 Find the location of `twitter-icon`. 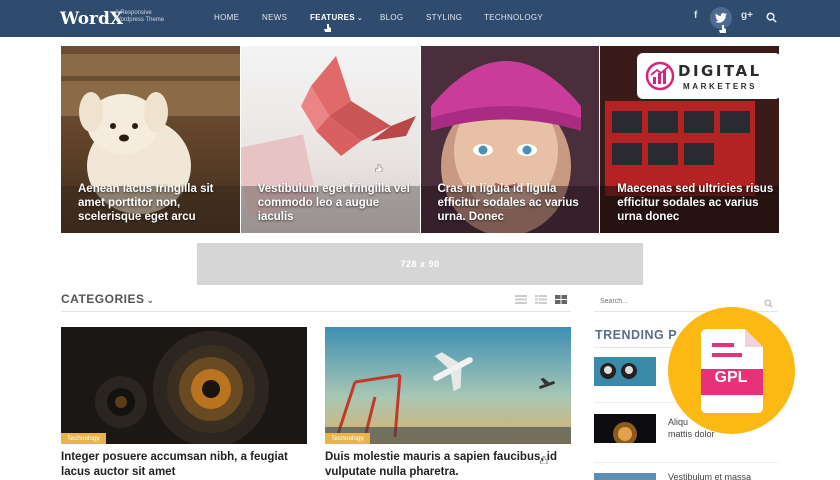

twitter-icon is located at coordinates (721, 18).